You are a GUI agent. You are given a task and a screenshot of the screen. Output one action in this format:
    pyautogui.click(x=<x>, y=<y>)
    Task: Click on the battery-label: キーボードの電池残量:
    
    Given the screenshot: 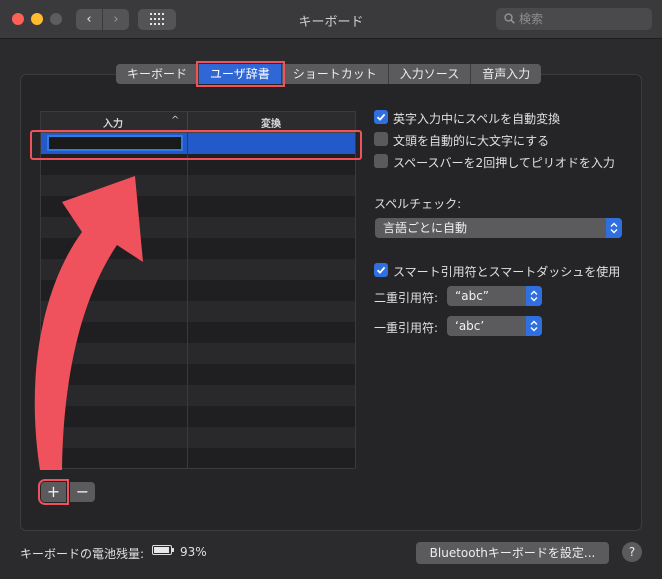 What is the action you would take?
    pyautogui.click(x=82, y=554)
    